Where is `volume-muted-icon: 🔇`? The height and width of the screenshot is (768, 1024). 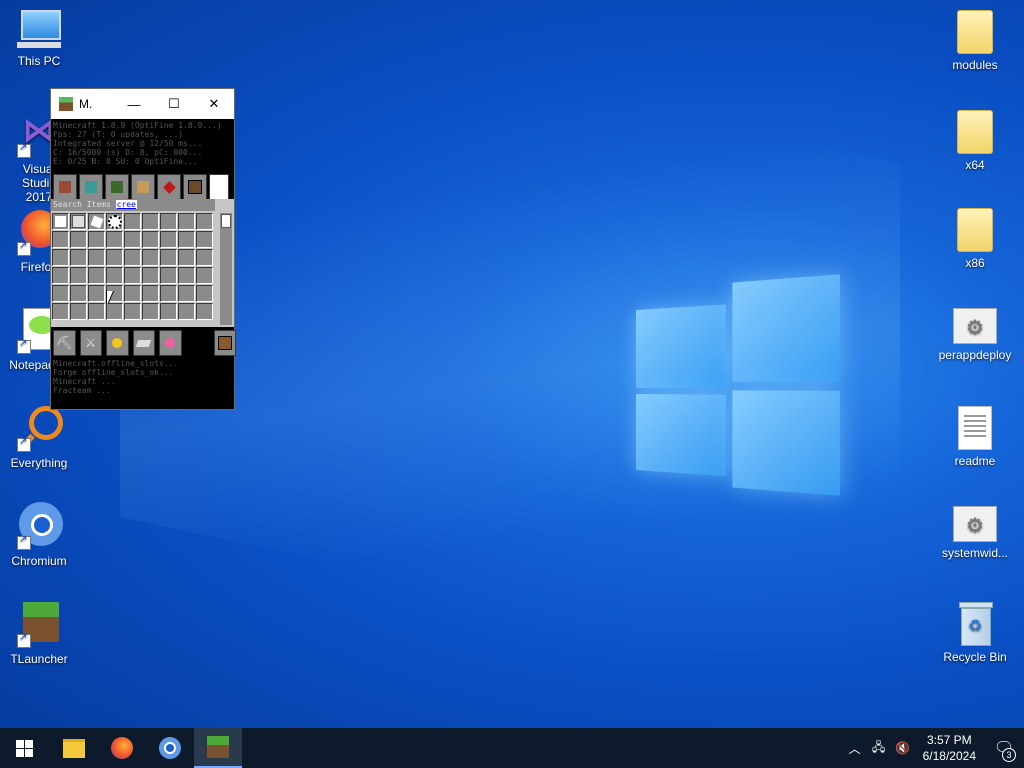 volume-muted-icon: 🔇 is located at coordinates (903, 748).